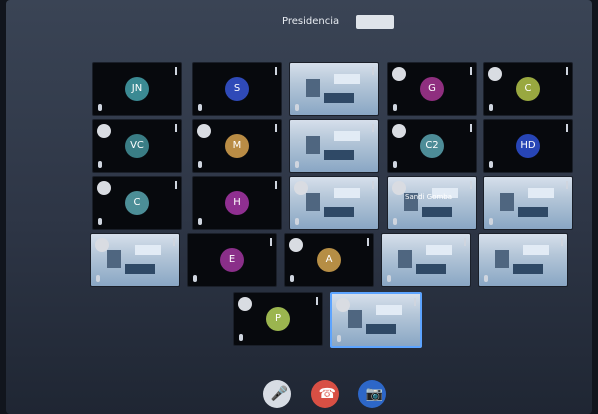 This screenshot has height=414, width=598. I want to click on participant-tile: S, so click(237, 89).